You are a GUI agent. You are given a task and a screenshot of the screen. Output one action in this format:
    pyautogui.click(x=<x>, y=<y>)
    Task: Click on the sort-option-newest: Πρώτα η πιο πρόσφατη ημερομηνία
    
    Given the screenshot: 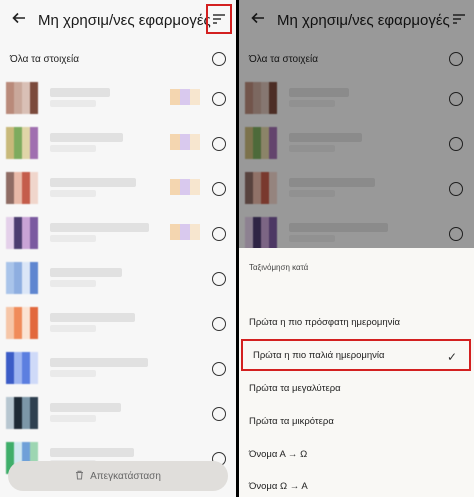 What is the action you would take?
    pyautogui.click(x=356, y=322)
    